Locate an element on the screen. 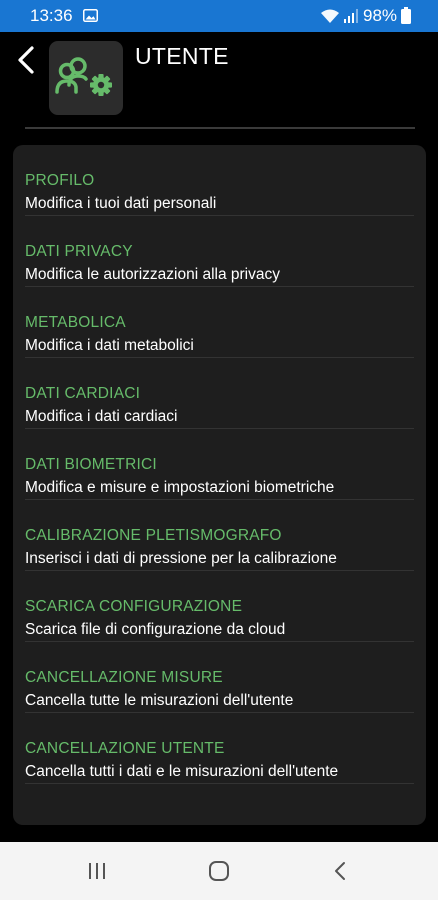 The height and width of the screenshot is (900, 438). status-bar: 13:36 98% is located at coordinates (219, 16).